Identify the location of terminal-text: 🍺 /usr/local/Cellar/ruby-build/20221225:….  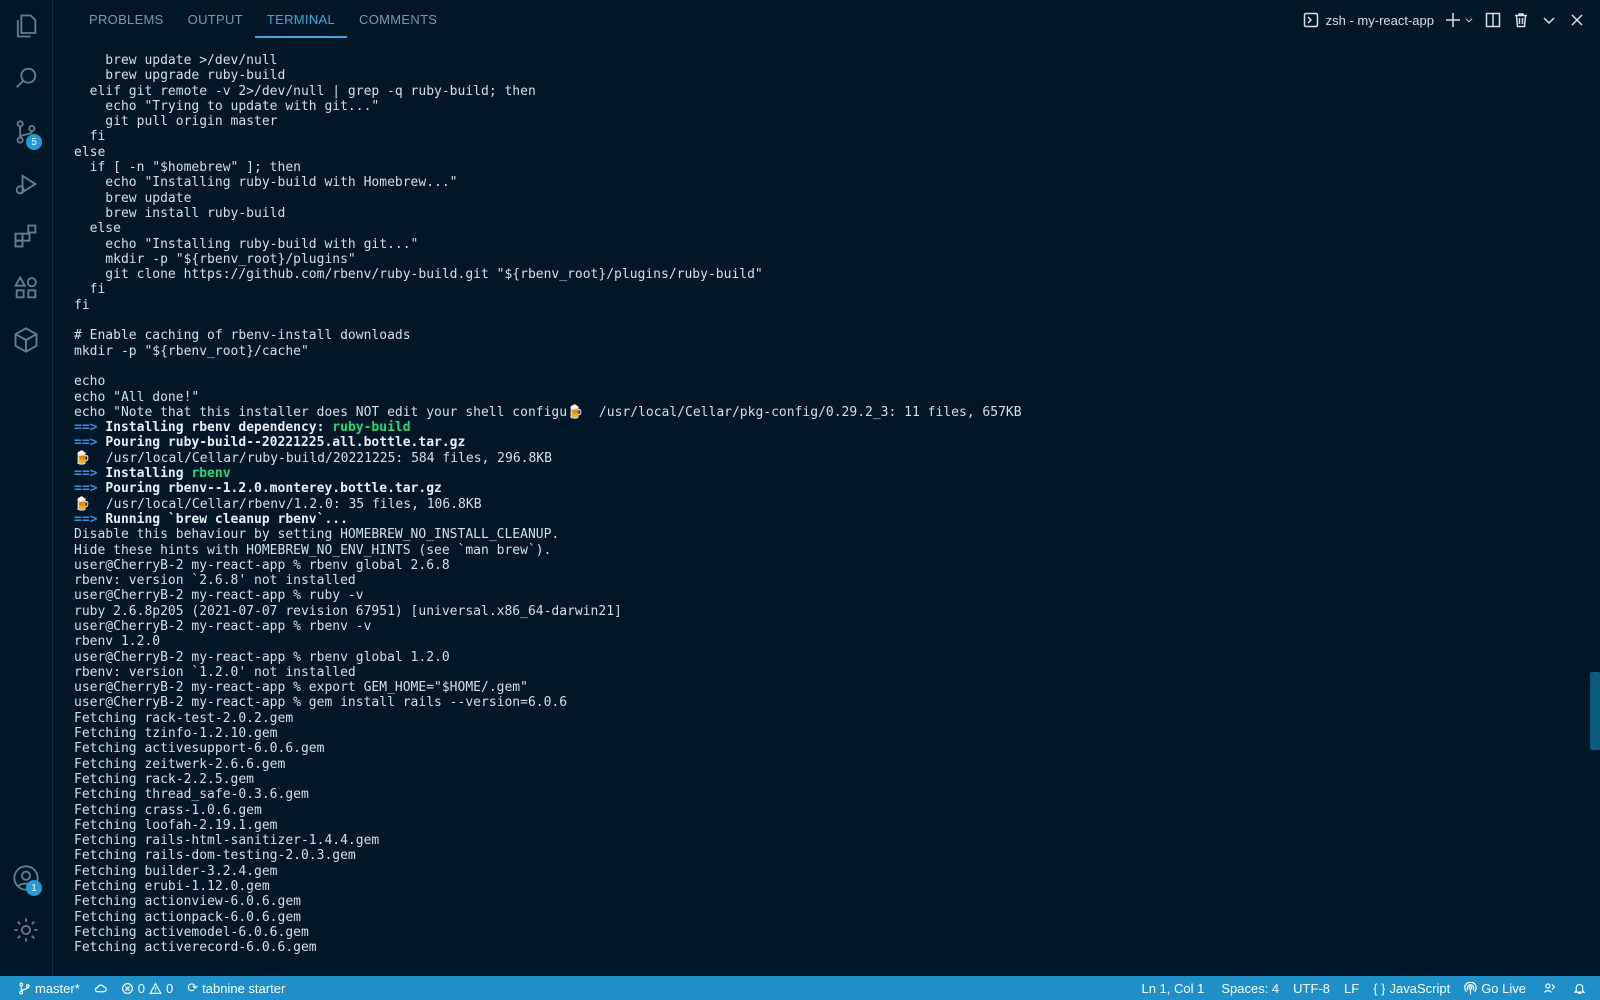
(313, 458).